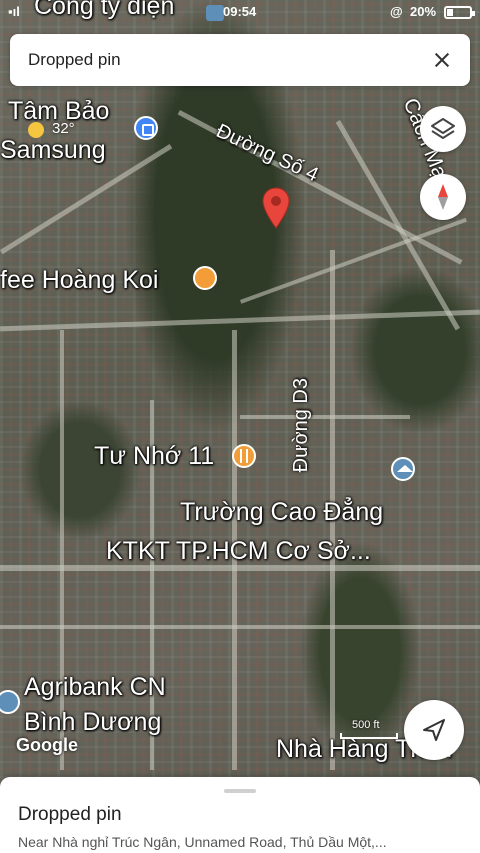  Describe the element at coordinates (240, 60) in the screenshot. I see `search-card: Dropped pin` at that location.